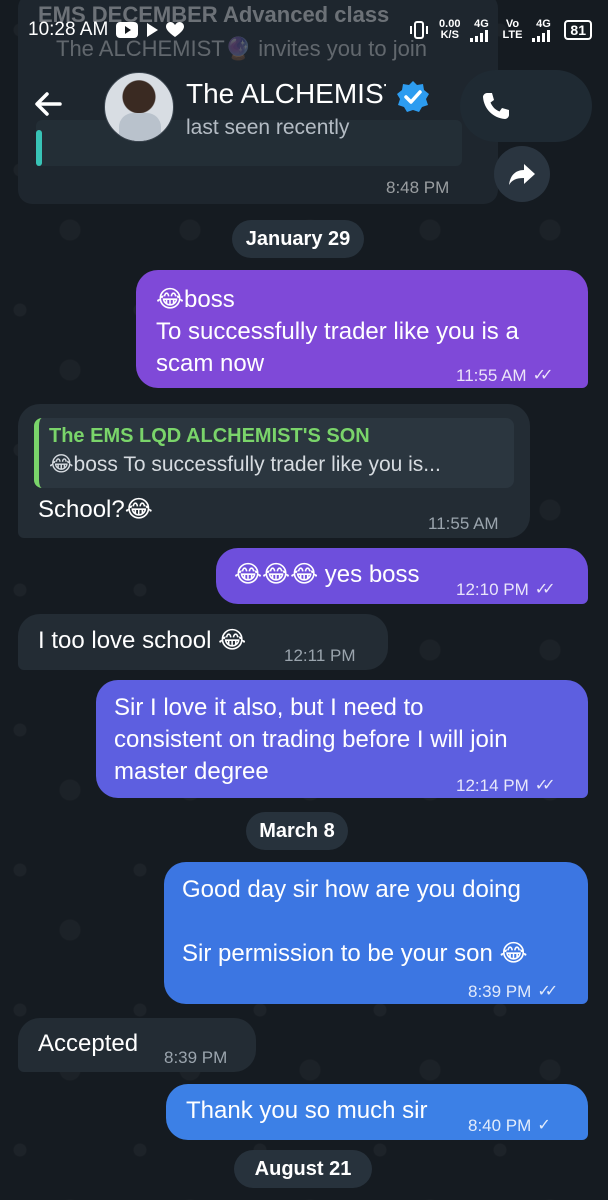  I want to click on contact-name: The ALCHEMIST, so click(286, 94).